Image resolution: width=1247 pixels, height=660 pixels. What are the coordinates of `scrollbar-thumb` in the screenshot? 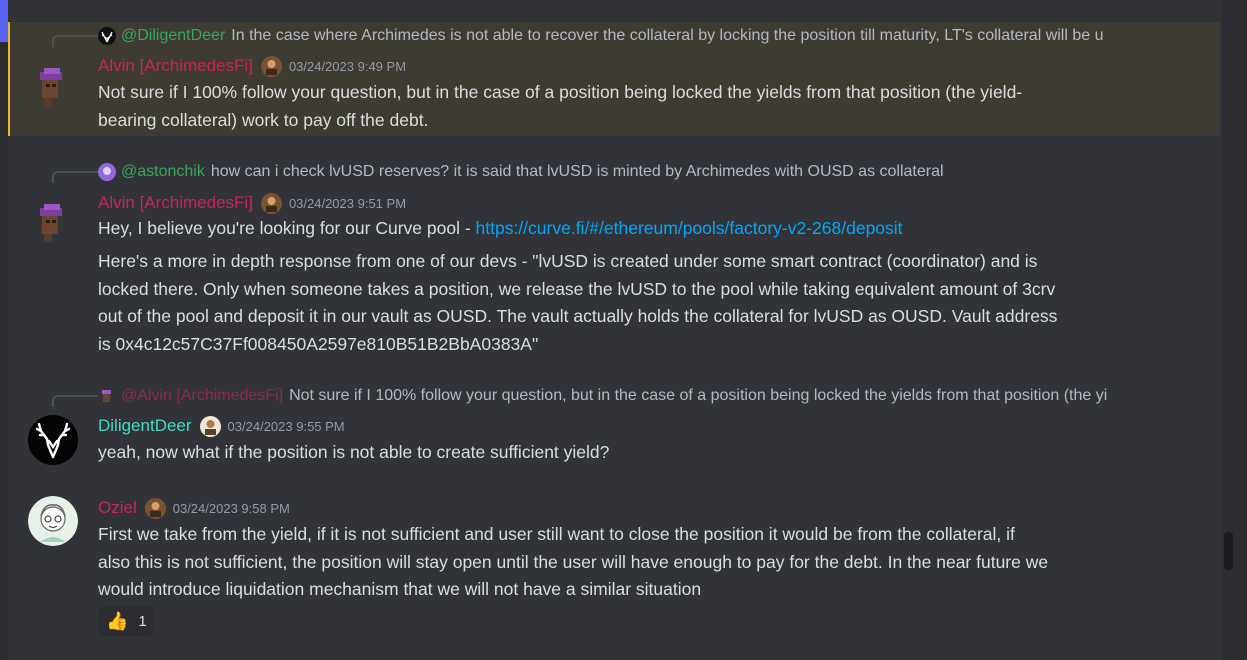 It's located at (1228, 551).